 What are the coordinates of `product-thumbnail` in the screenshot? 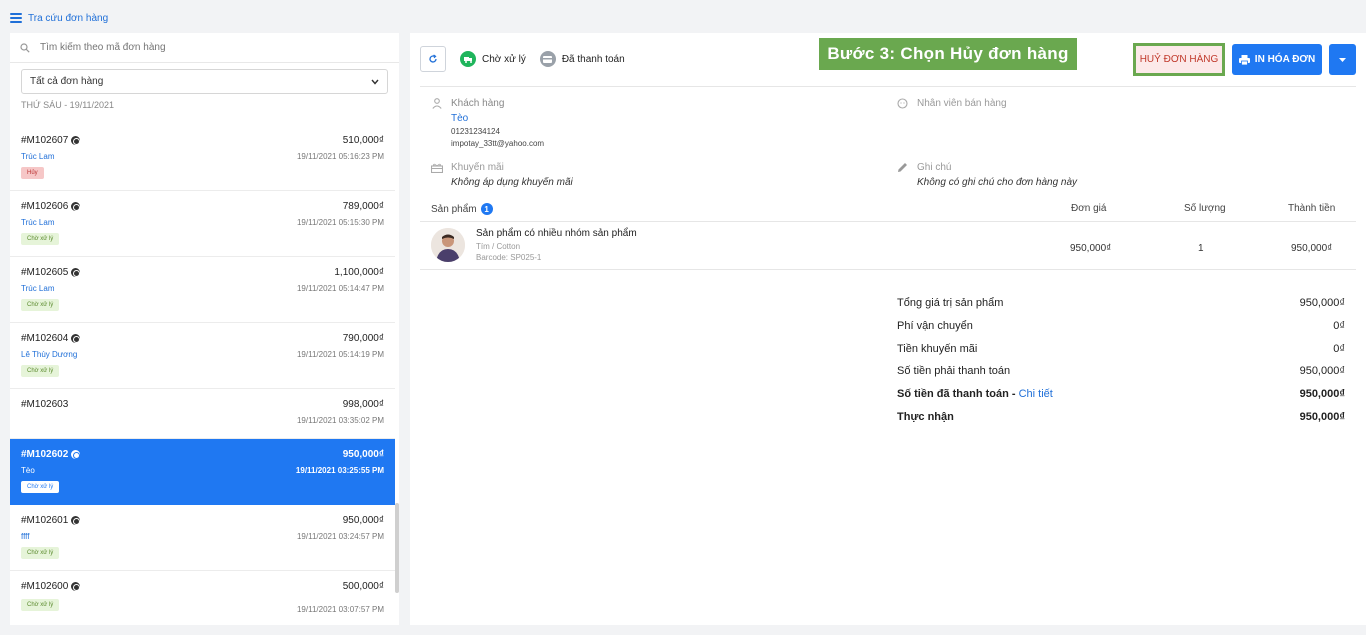 It's located at (448, 245).